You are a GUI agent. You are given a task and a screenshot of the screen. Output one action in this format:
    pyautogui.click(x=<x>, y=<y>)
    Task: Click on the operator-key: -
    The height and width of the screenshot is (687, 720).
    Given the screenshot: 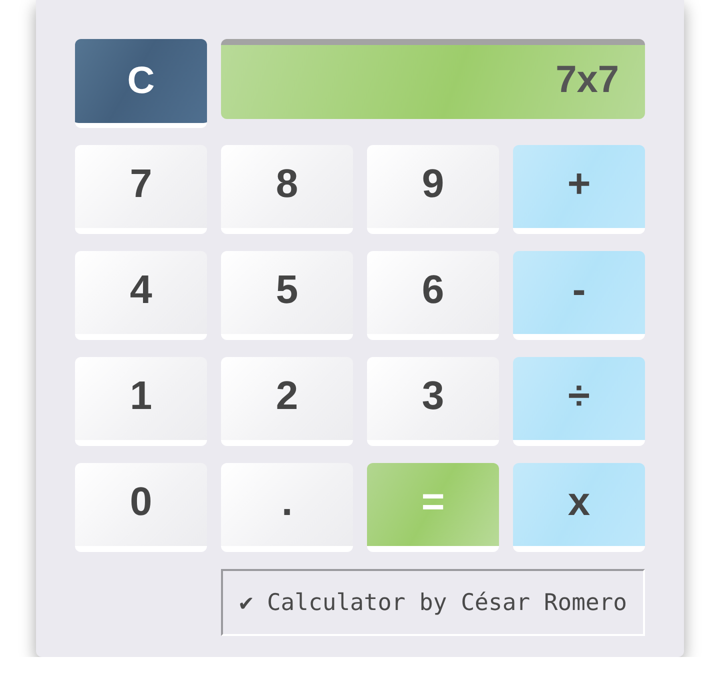 What is the action you would take?
    pyautogui.click(x=579, y=295)
    